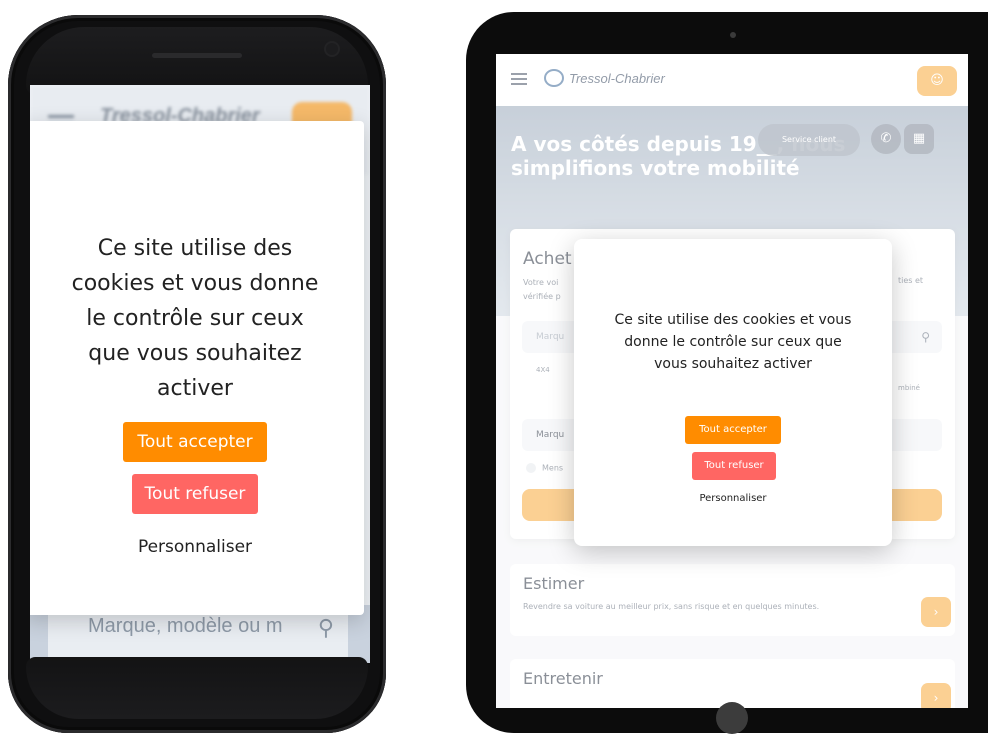 This screenshot has width=988, height=734. What do you see at coordinates (197, 55) in the screenshot?
I see `phone-speaker` at bounding box center [197, 55].